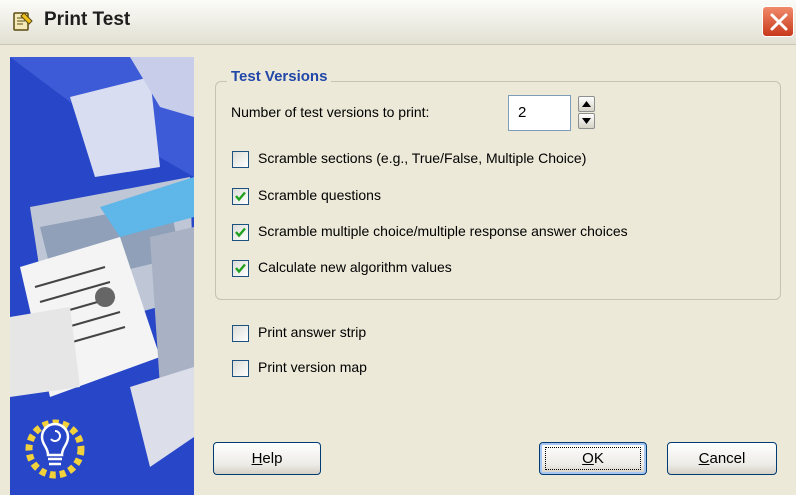 This screenshot has height=495, width=796. I want to click on scramble-answer-choices-checkbox, so click(240, 232).